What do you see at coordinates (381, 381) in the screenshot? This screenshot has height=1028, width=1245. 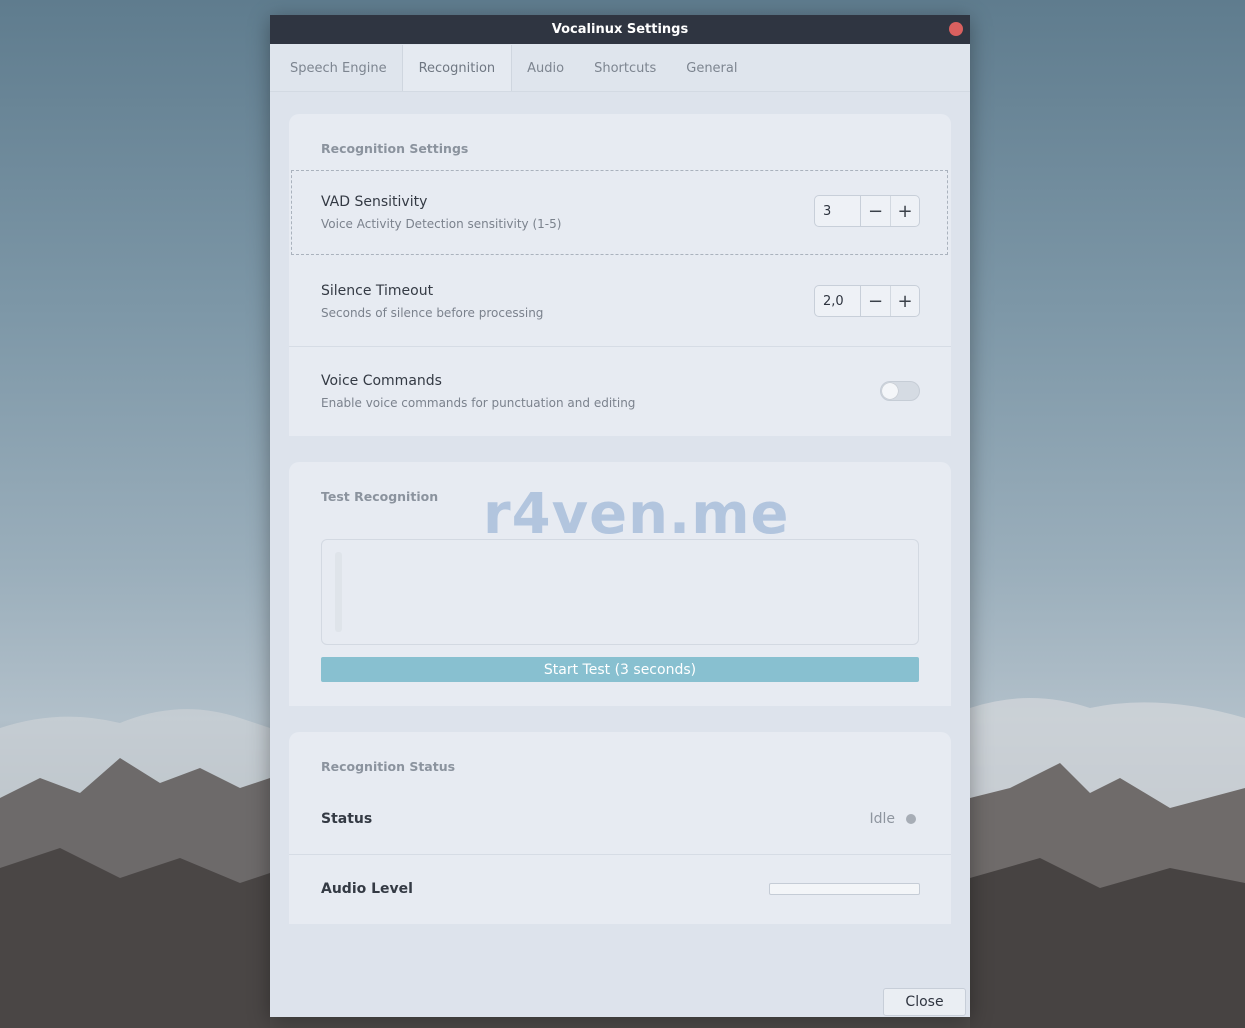 I see `voice-commands-title: Voice Commands` at bounding box center [381, 381].